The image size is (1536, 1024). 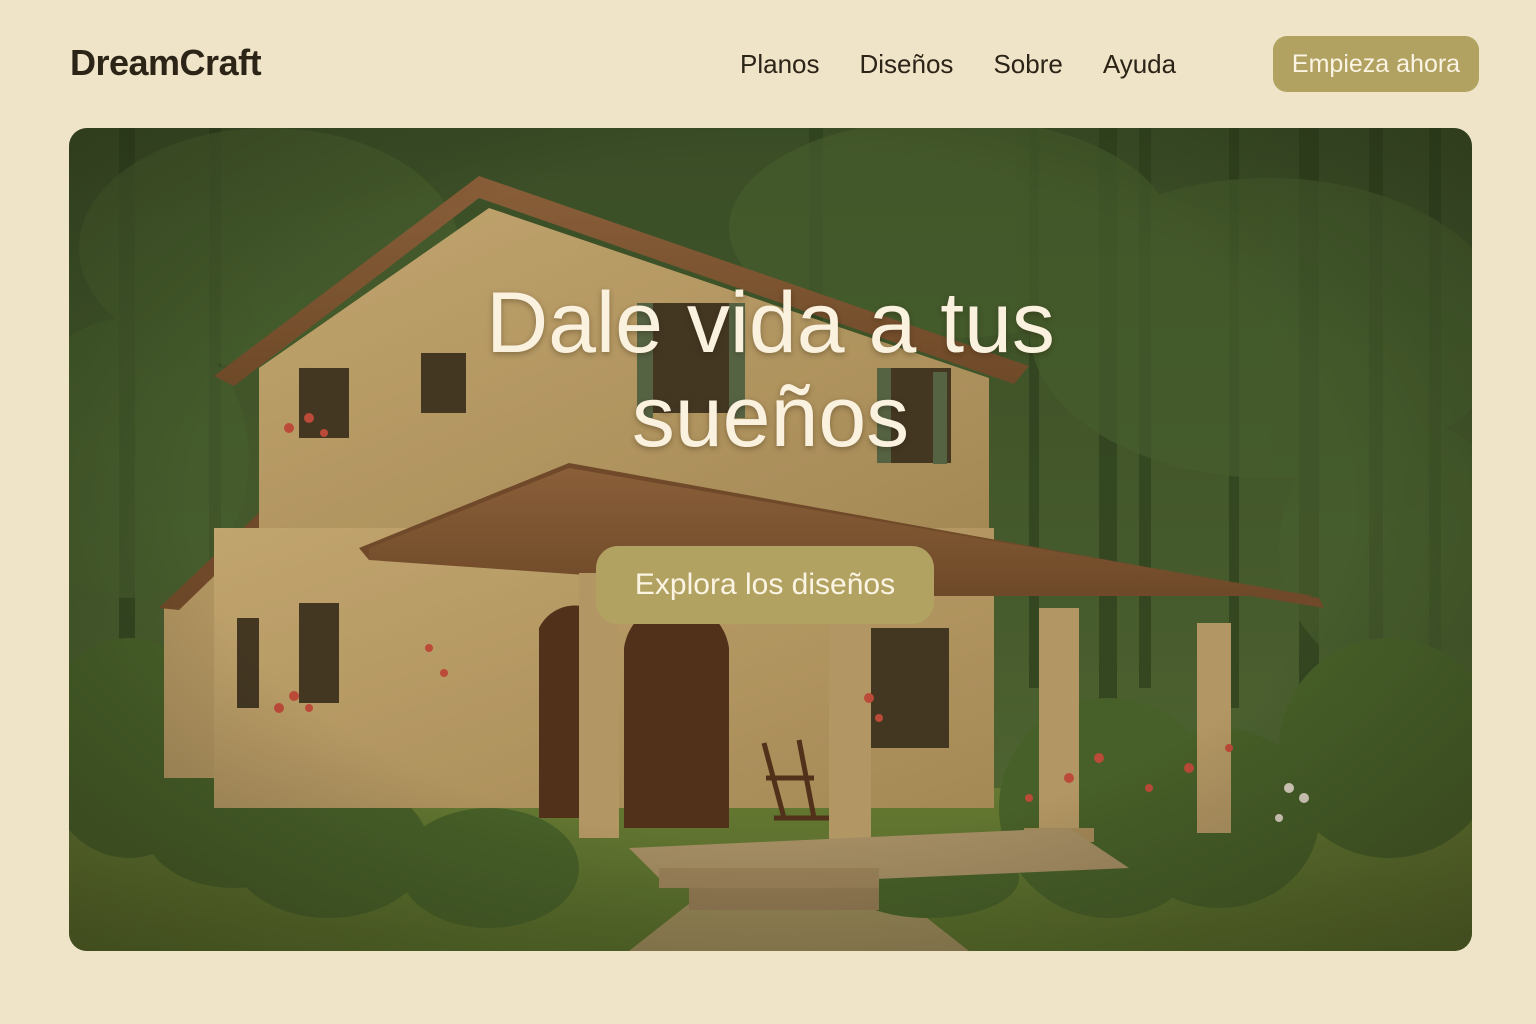 What do you see at coordinates (1139, 64) in the screenshot?
I see `nav-link-ayuda: Ayuda` at bounding box center [1139, 64].